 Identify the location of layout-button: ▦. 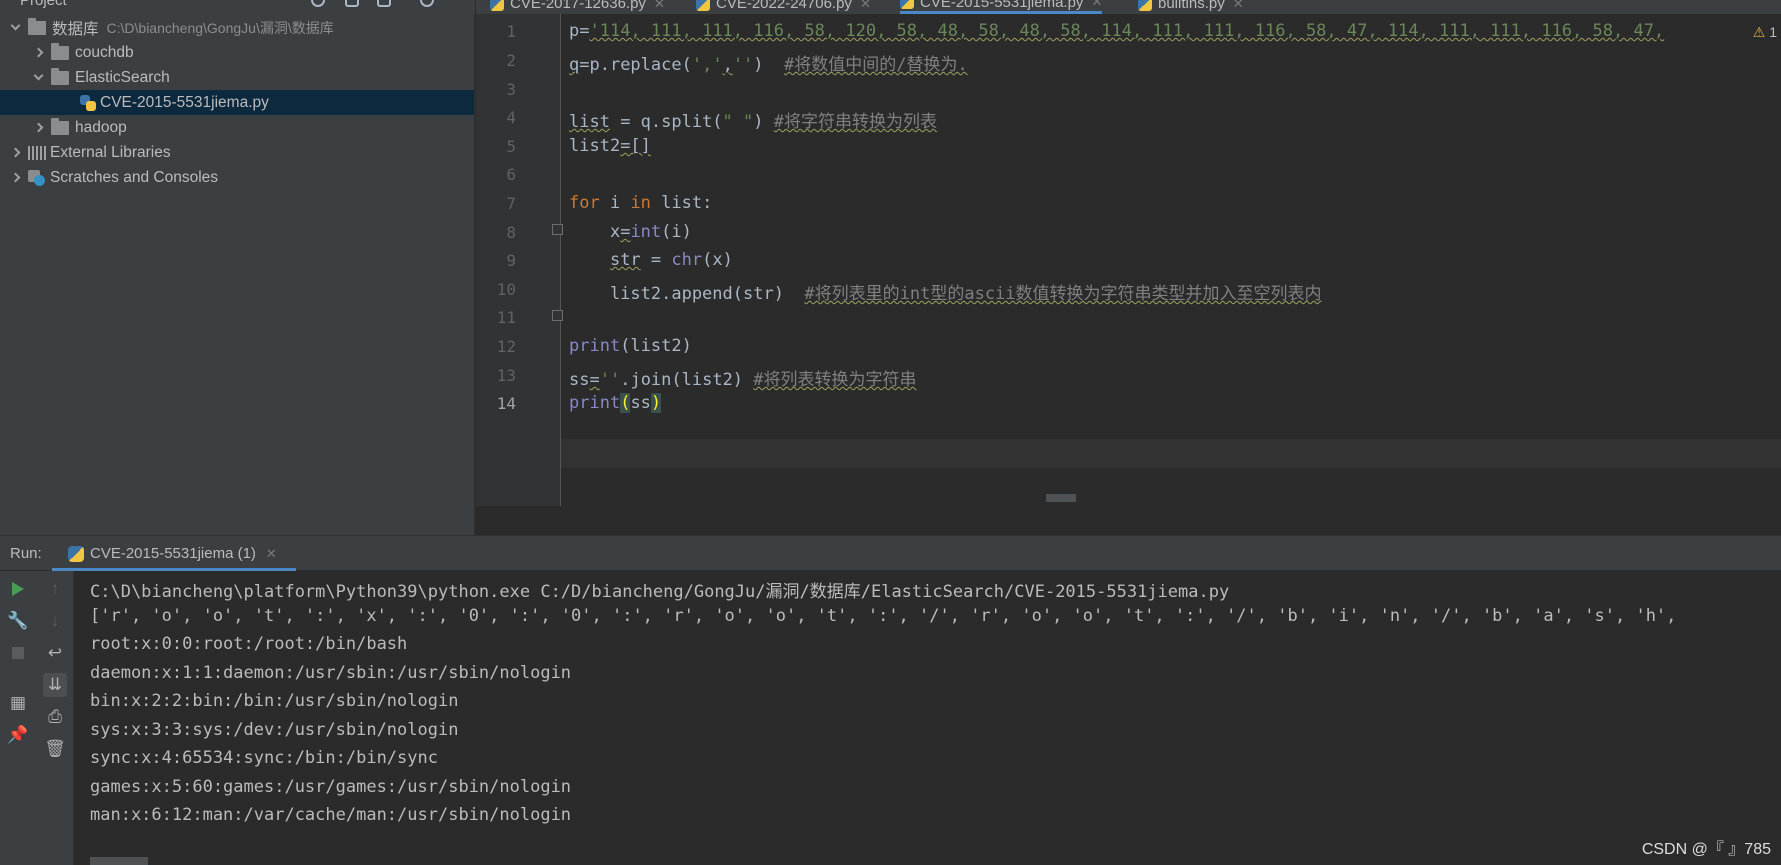
(18, 703).